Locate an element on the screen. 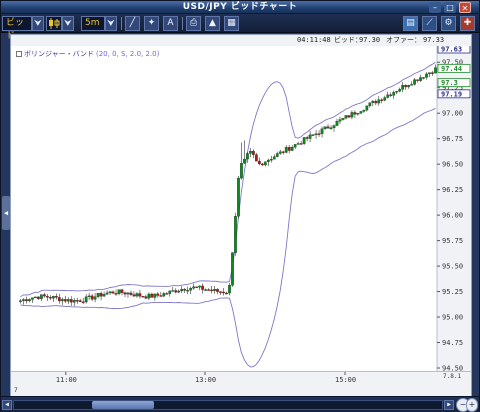 This screenshot has width=480, height=412. cursor-tool-icon: ✦ is located at coordinates (151, 23).